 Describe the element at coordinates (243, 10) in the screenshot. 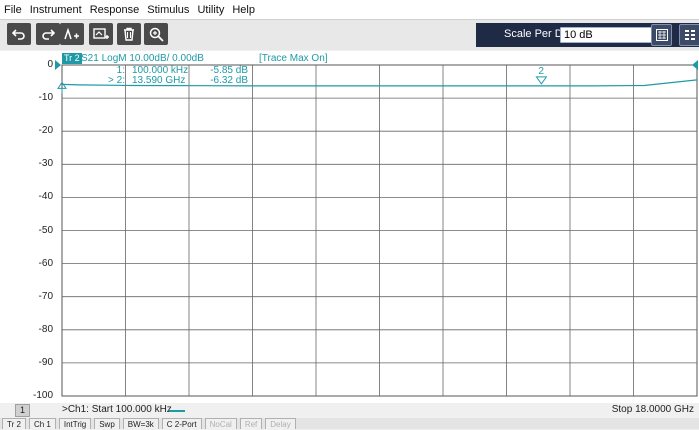

I see `menu-help: Help` at that location.